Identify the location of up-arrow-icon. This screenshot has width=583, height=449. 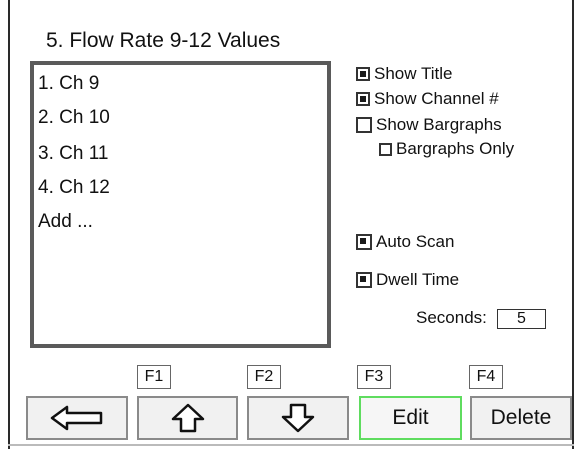
(187, 418).